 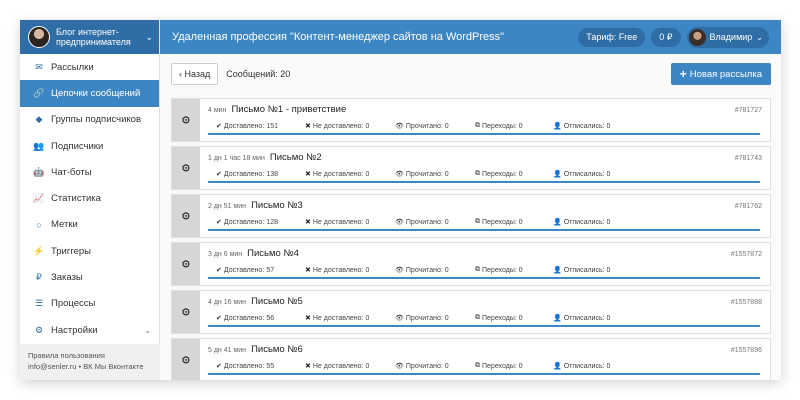 I want to click on message-id: #781743, so click(x=748, y=158).